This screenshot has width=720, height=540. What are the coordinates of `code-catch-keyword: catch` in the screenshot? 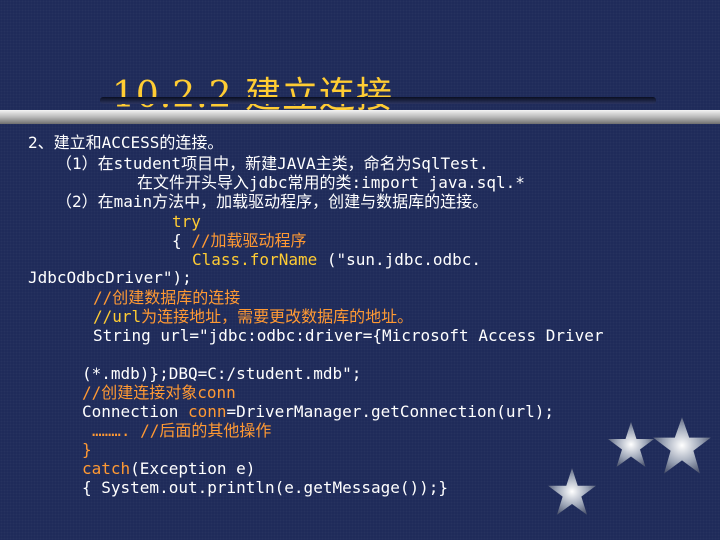 It's located at (106, 468).